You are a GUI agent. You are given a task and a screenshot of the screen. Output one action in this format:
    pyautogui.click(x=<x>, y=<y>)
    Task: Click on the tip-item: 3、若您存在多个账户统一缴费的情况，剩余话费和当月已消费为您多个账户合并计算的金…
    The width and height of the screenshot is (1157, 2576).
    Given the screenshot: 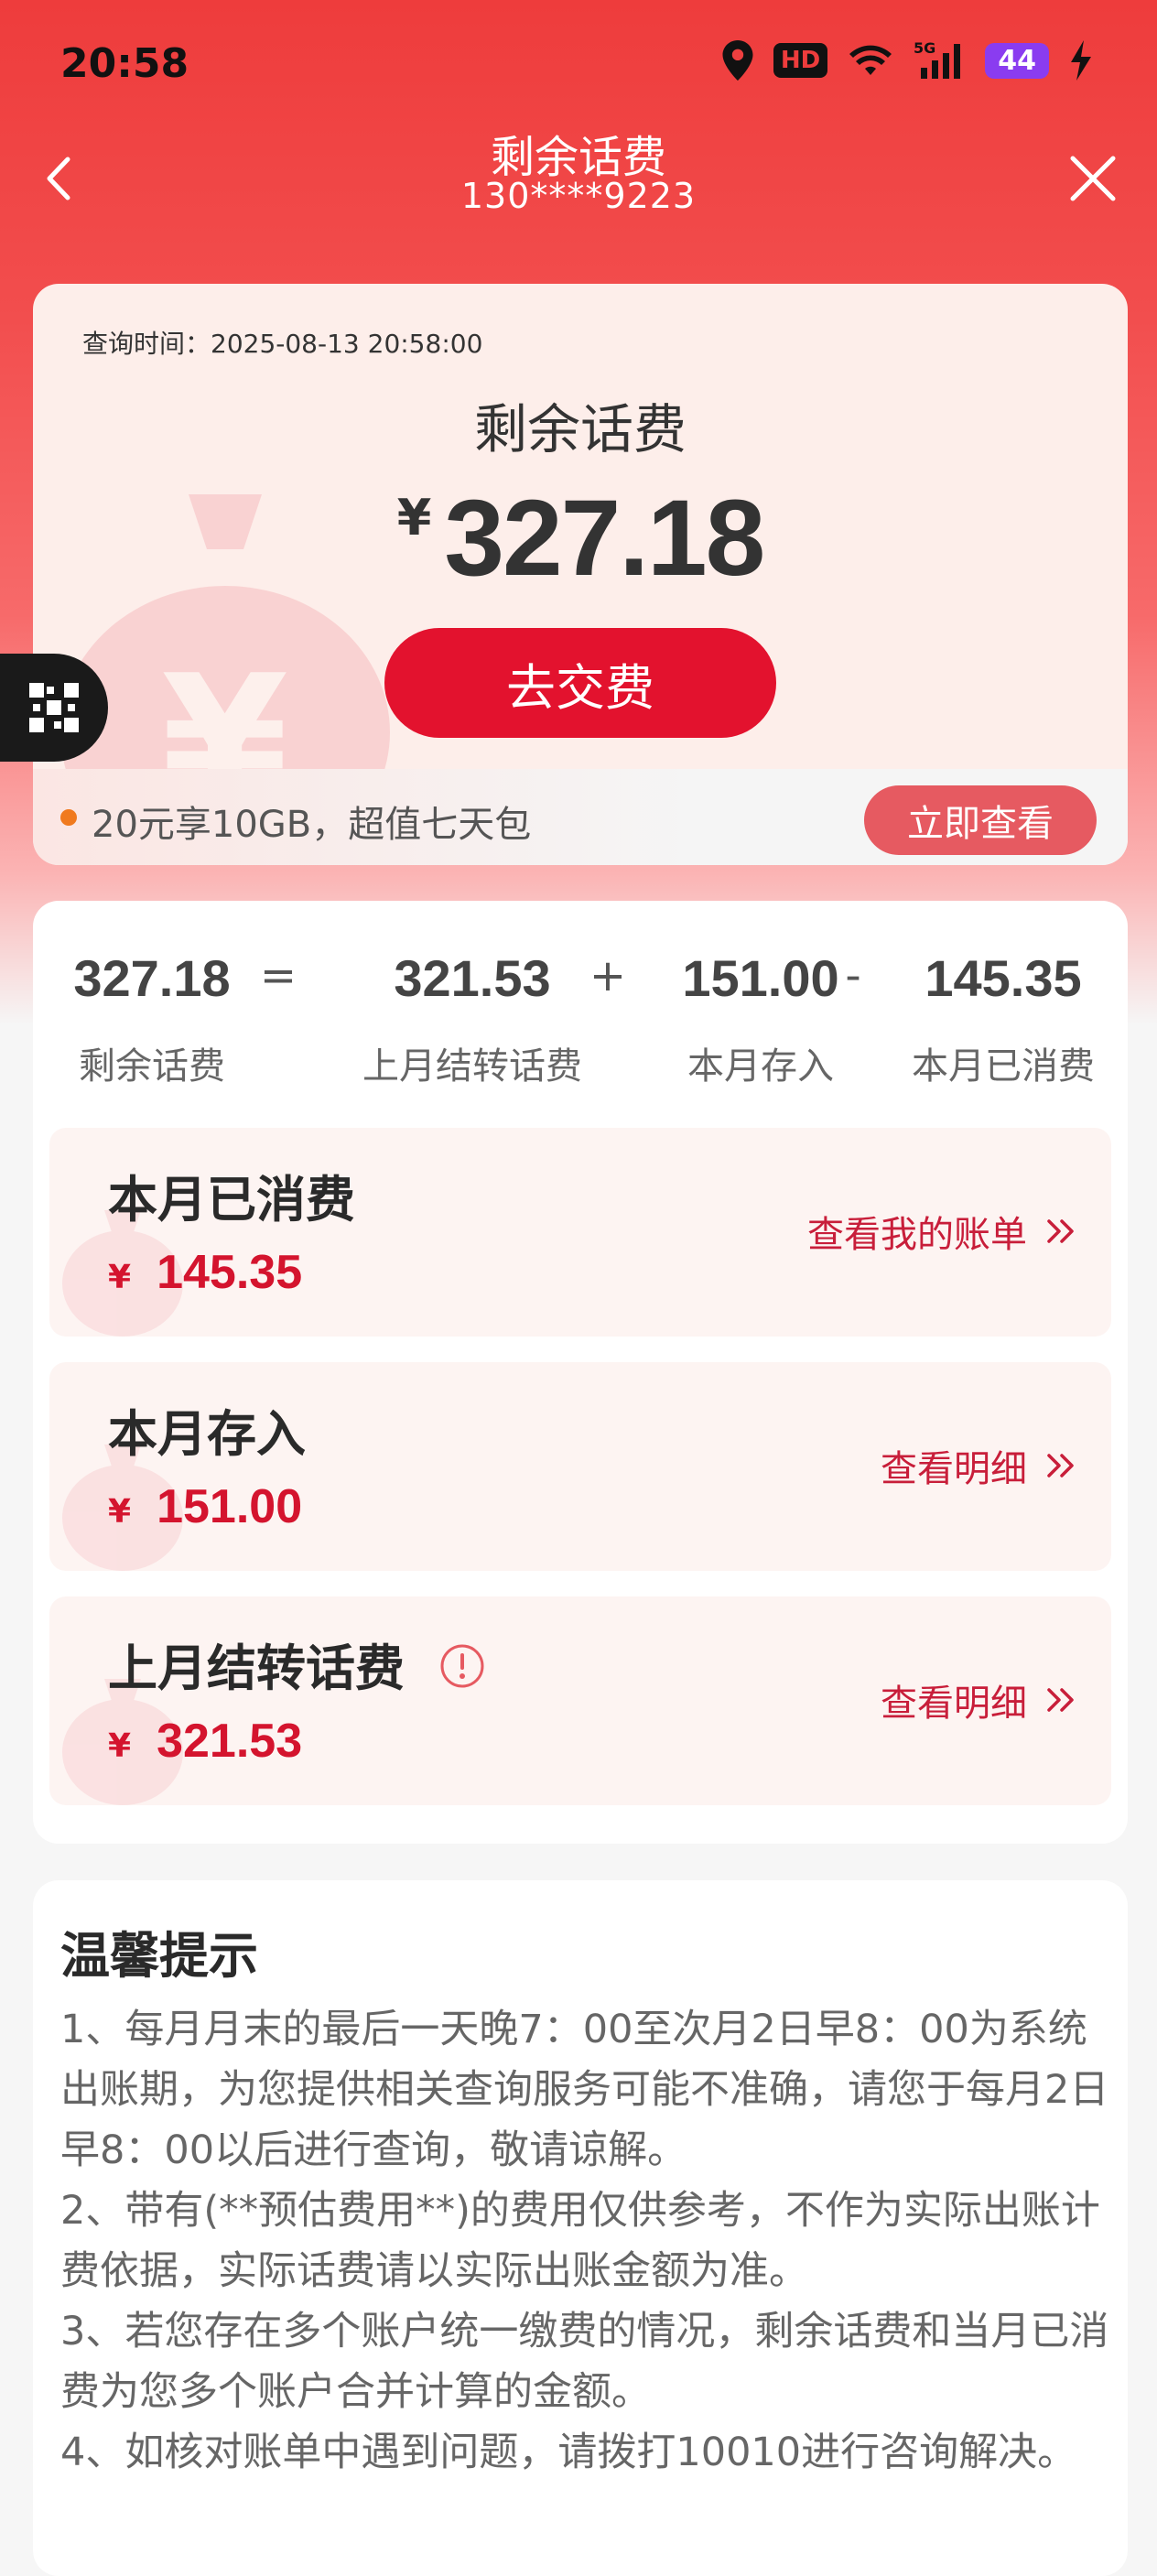 What is the action you would take?
    pyautogui.click(x=584, y=2362)
    